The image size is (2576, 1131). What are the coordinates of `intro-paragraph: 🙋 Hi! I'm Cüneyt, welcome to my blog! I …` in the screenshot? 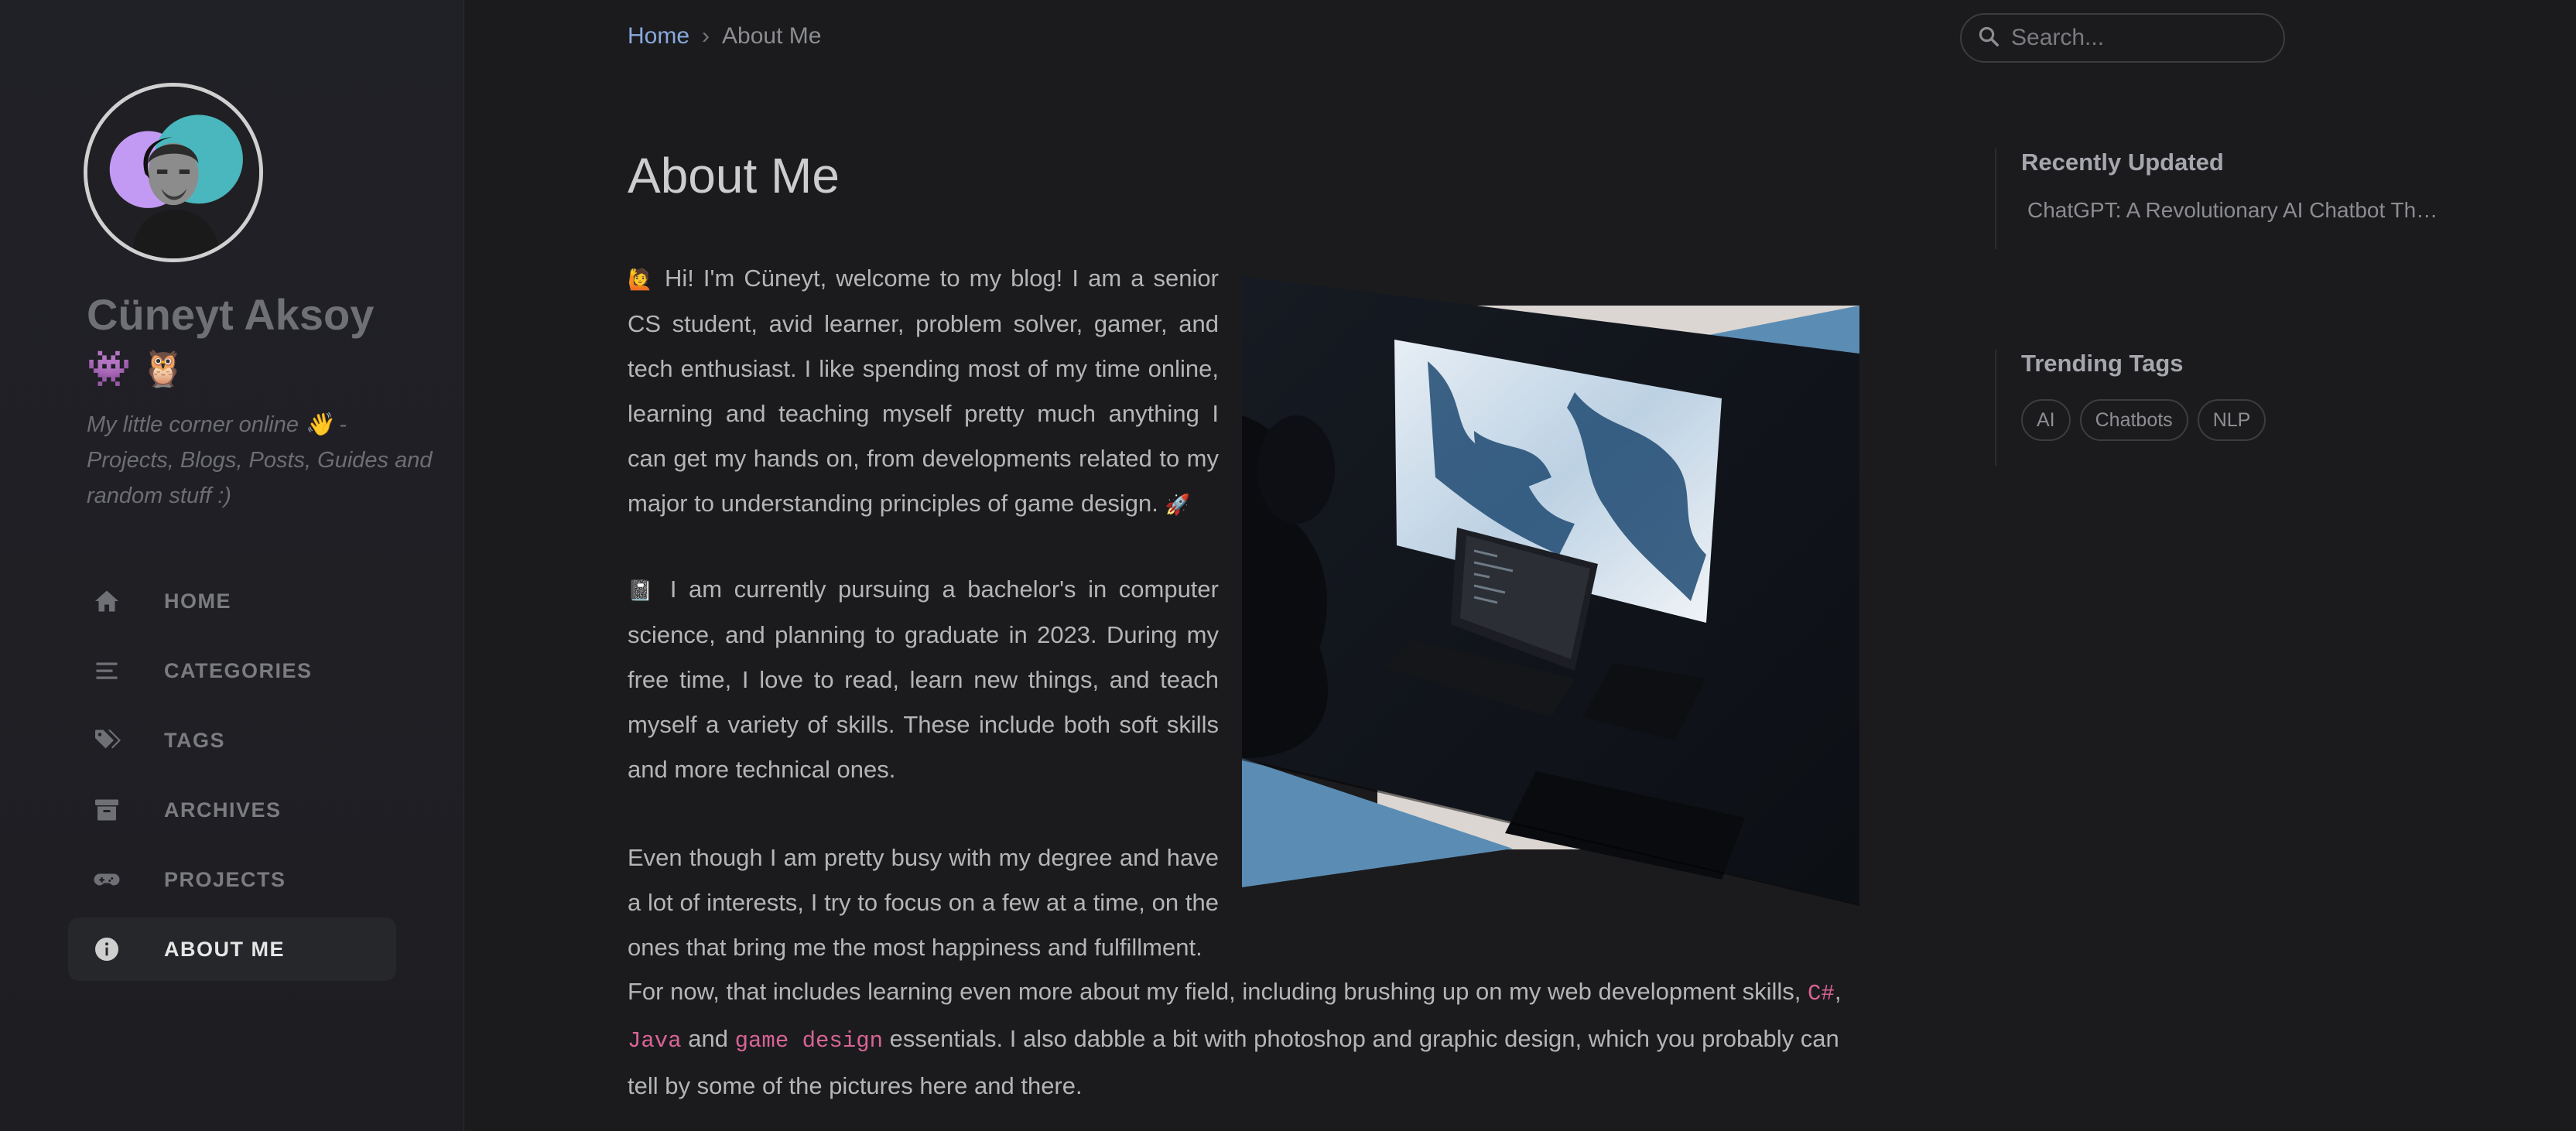 It's located at (924, 391).